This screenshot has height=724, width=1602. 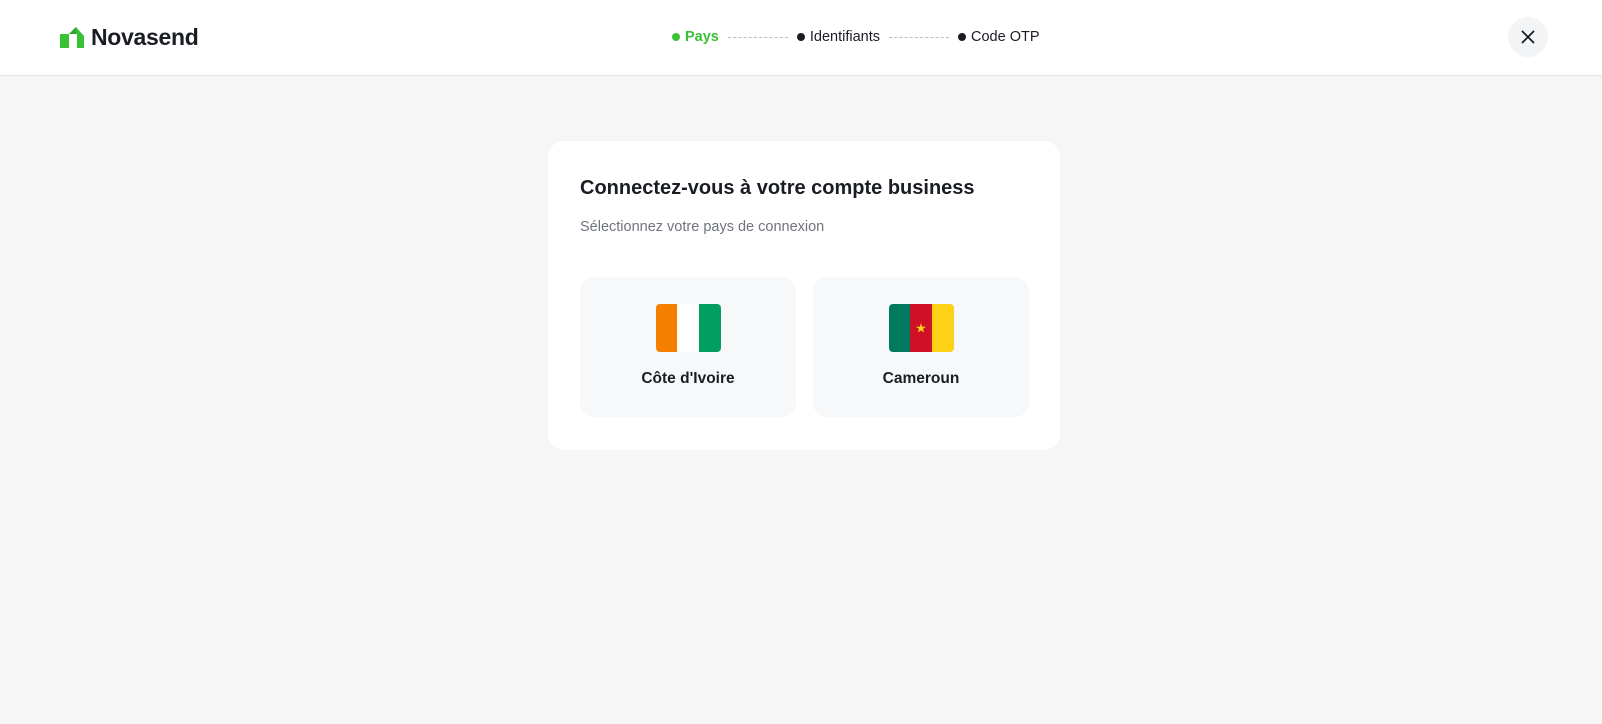 What do you see at coordinates (702, 37) in the screenshot?
I see `step-label: Pays` at bounding box center [702, 37].